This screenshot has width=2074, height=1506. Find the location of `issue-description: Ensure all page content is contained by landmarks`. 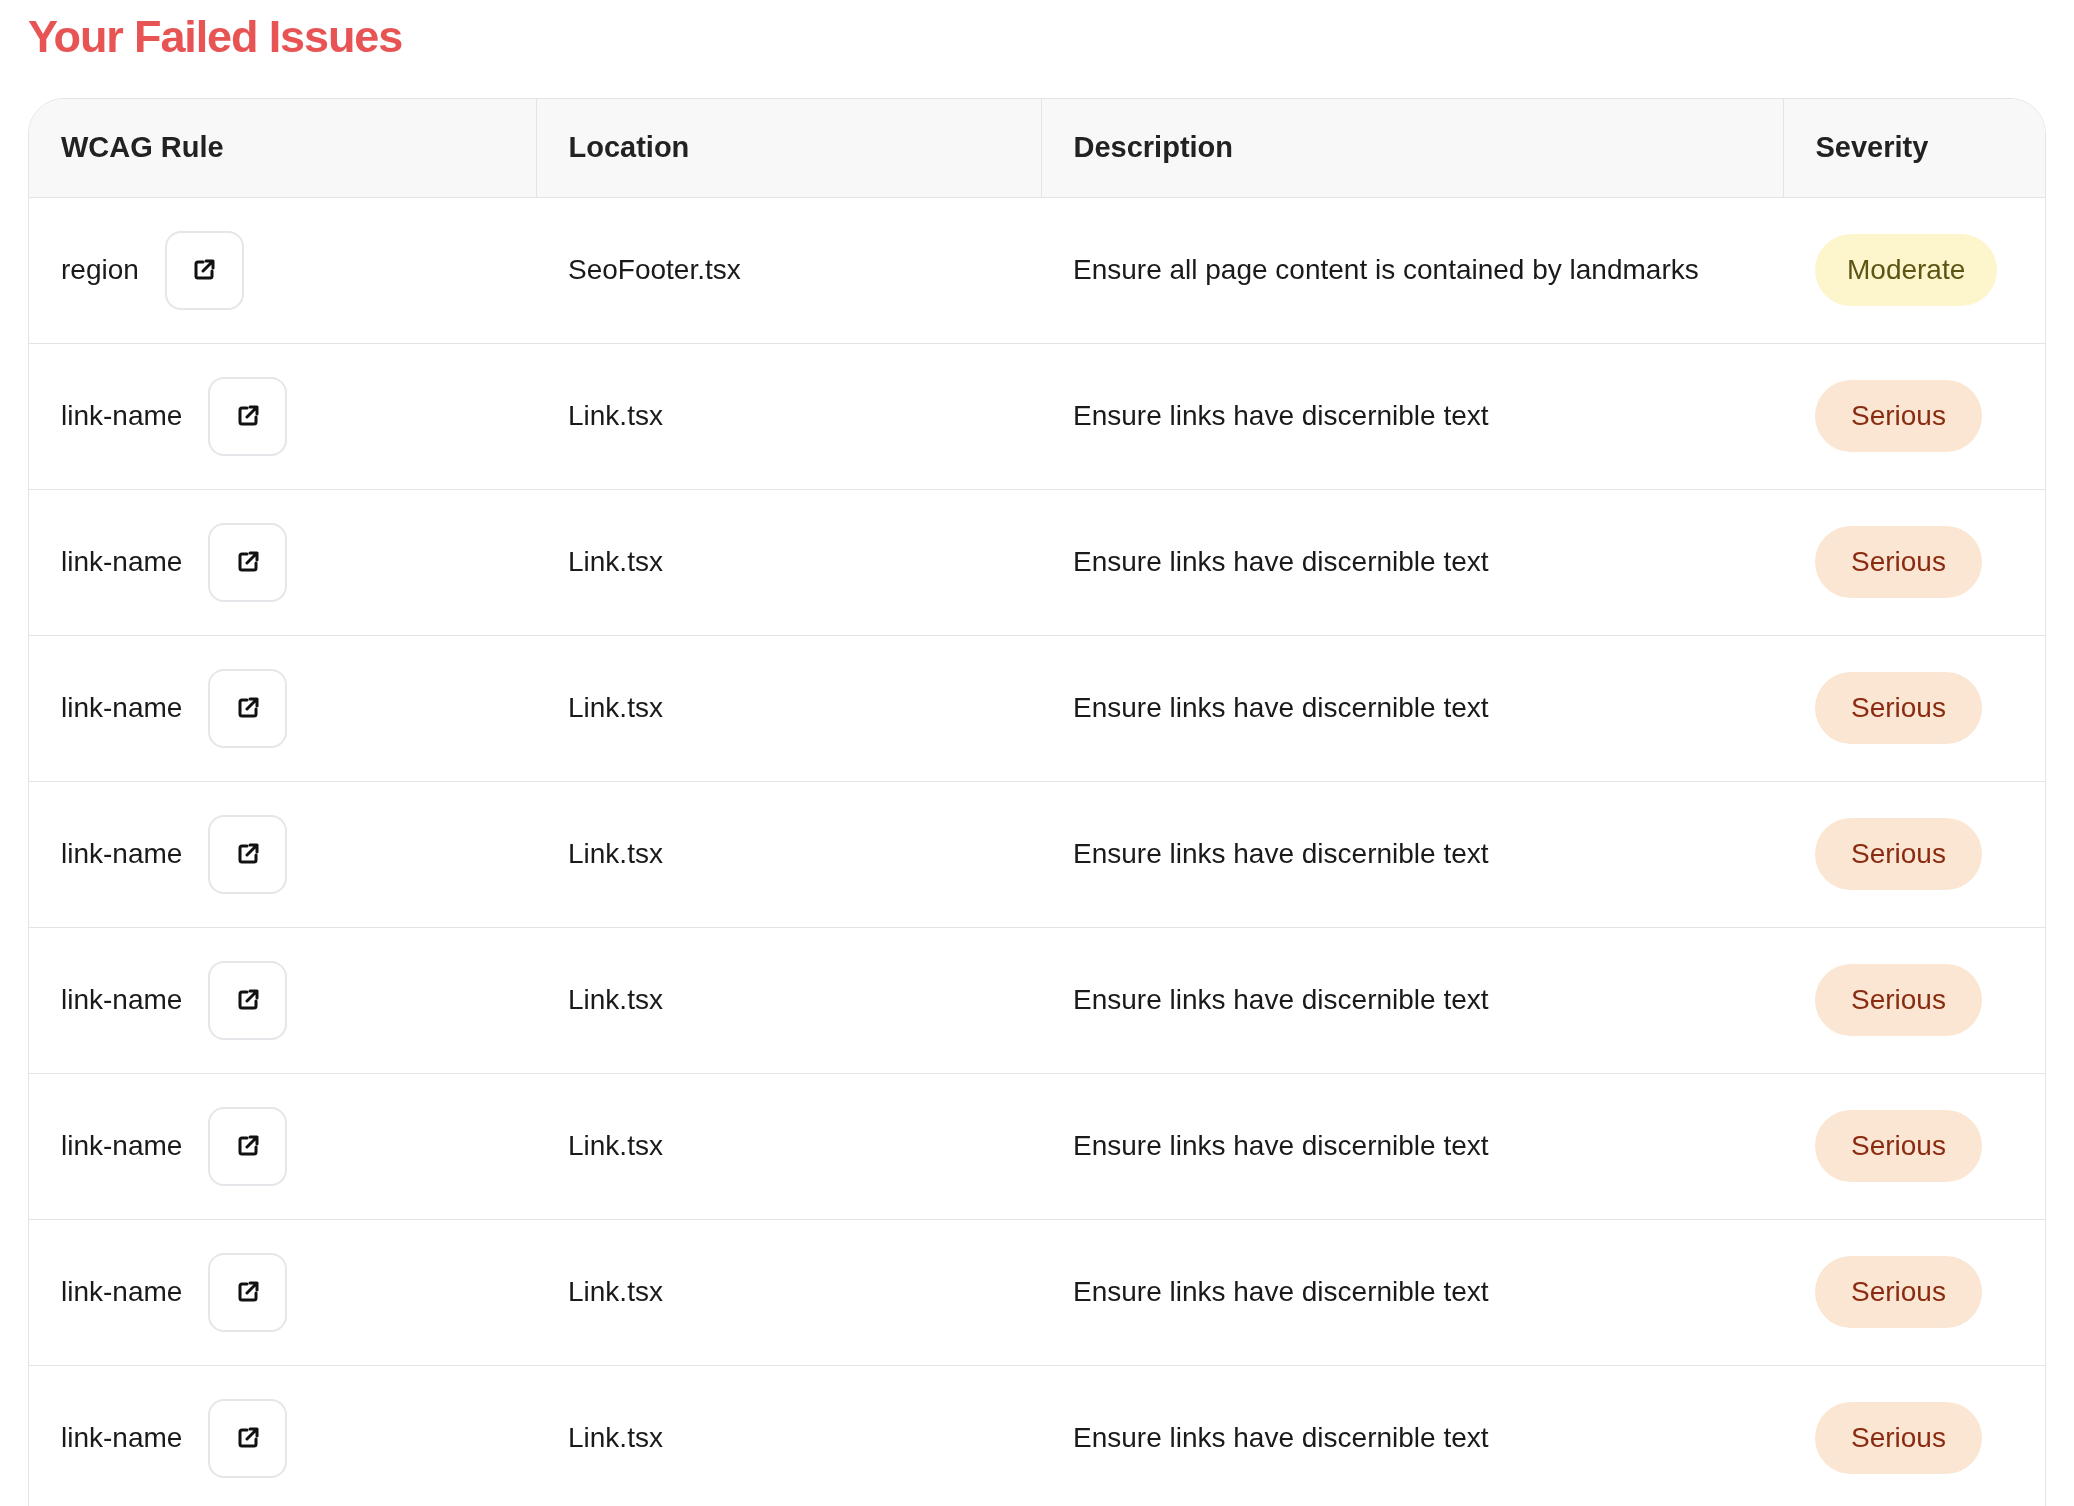

issue-description: Ensure all page content is contained by landmarks is located at coordinates (1386, 269).